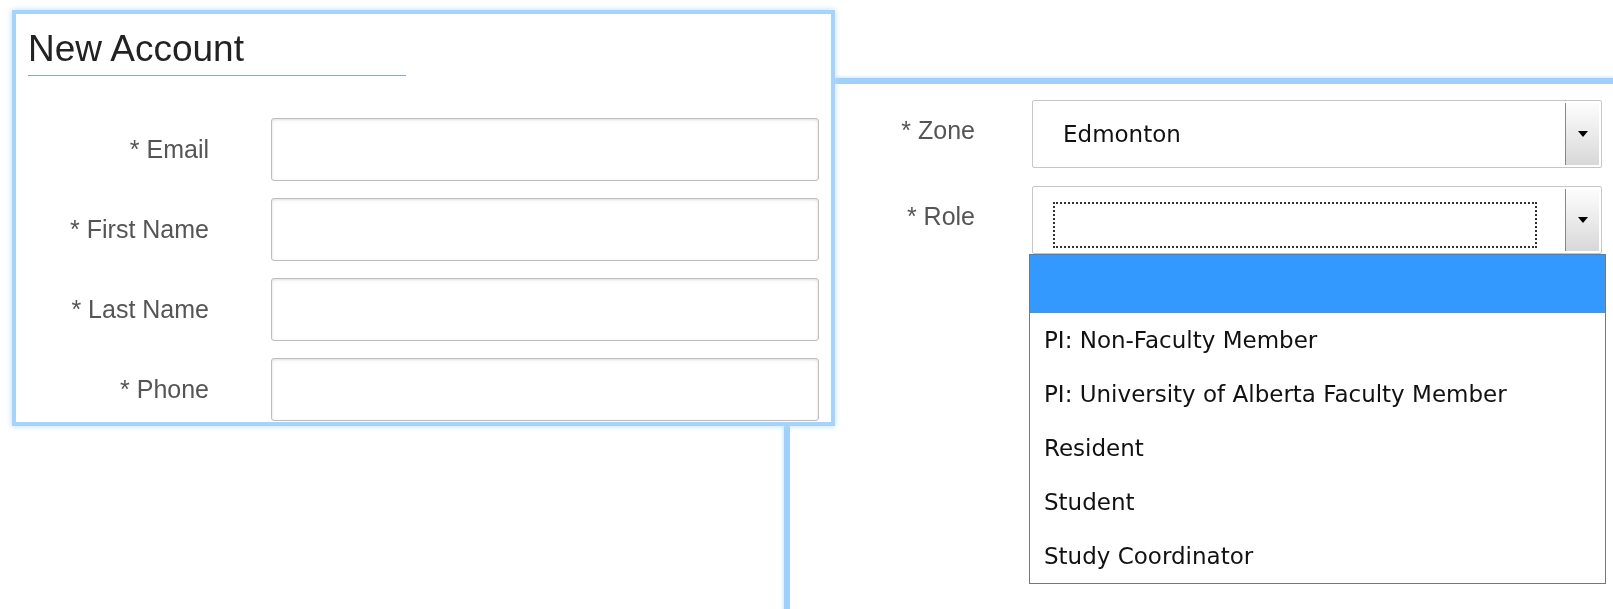 This screenshot has height=609, width=1613. What do you see at coordinates (1317, 394) in the screenshot?
I see `dropdown-option: PI: University of Alberta Faculty Member` at bounding box center [1317, 394].